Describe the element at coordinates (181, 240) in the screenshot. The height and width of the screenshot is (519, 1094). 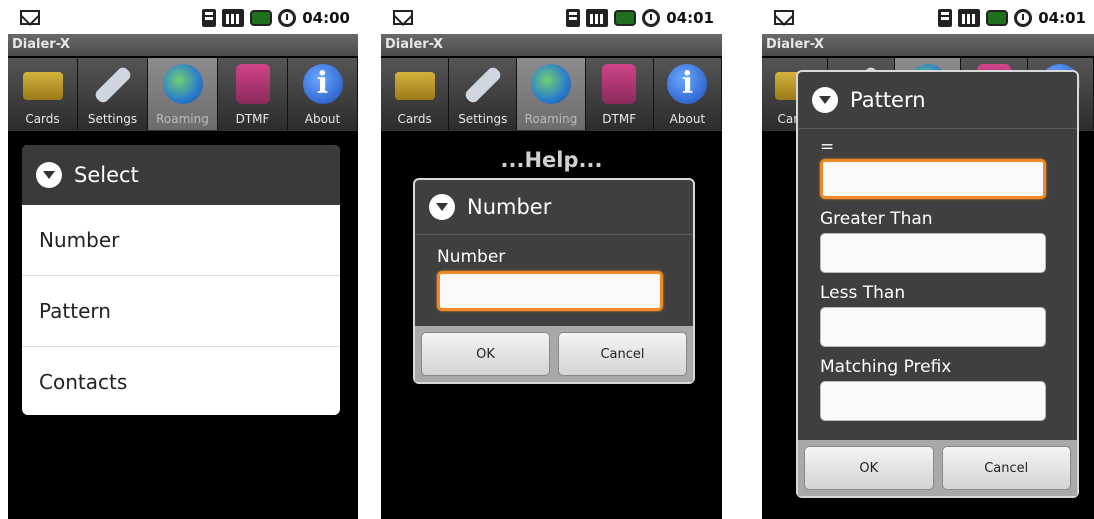
I see `option-number: Number` at that location.